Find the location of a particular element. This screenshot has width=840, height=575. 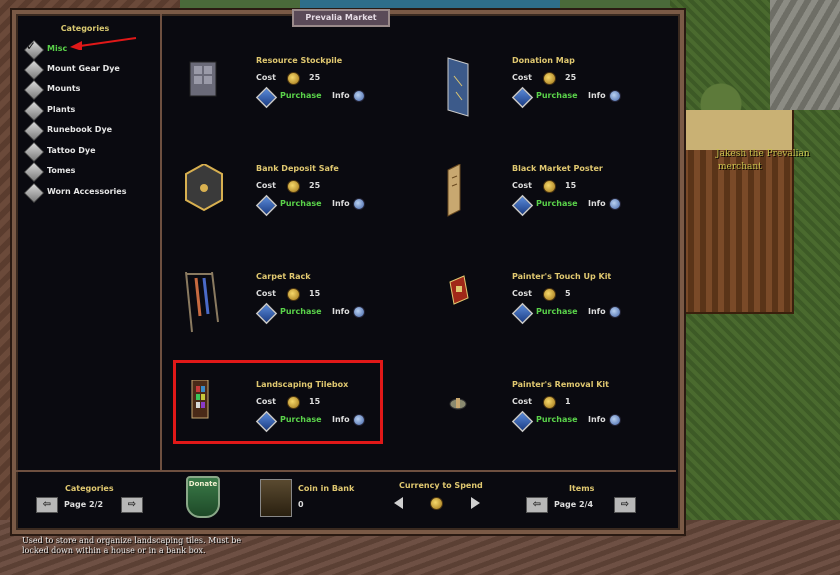

item-name: Resource Stockpile is located at coordinates (299, 60).